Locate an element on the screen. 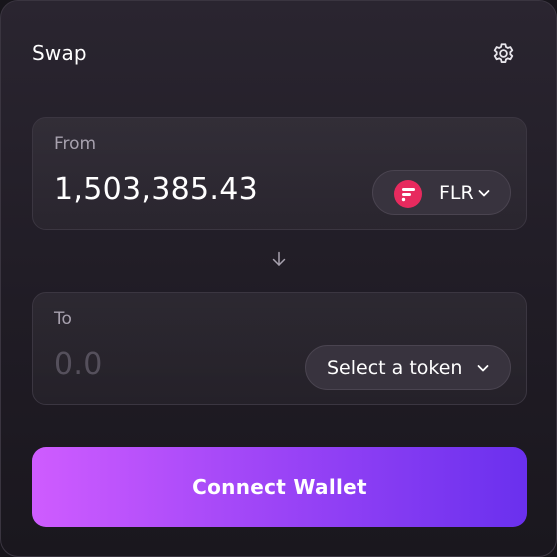 The height and width of the screenshot is (557, 557). from-amount-input: 1,503,385.43 is located at coordinates (156, 189).